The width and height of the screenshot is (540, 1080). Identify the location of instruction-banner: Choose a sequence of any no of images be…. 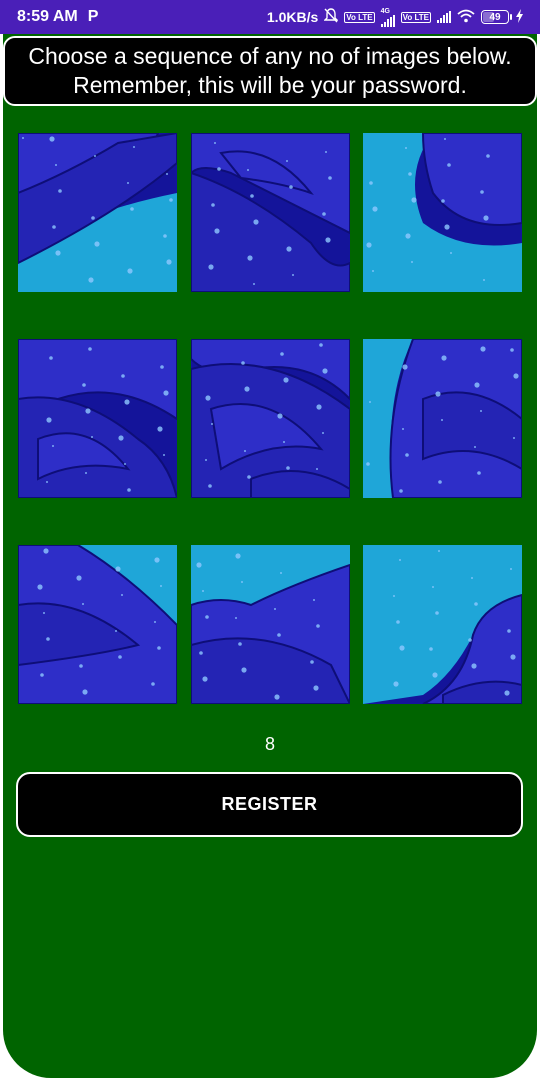
(270, 71).